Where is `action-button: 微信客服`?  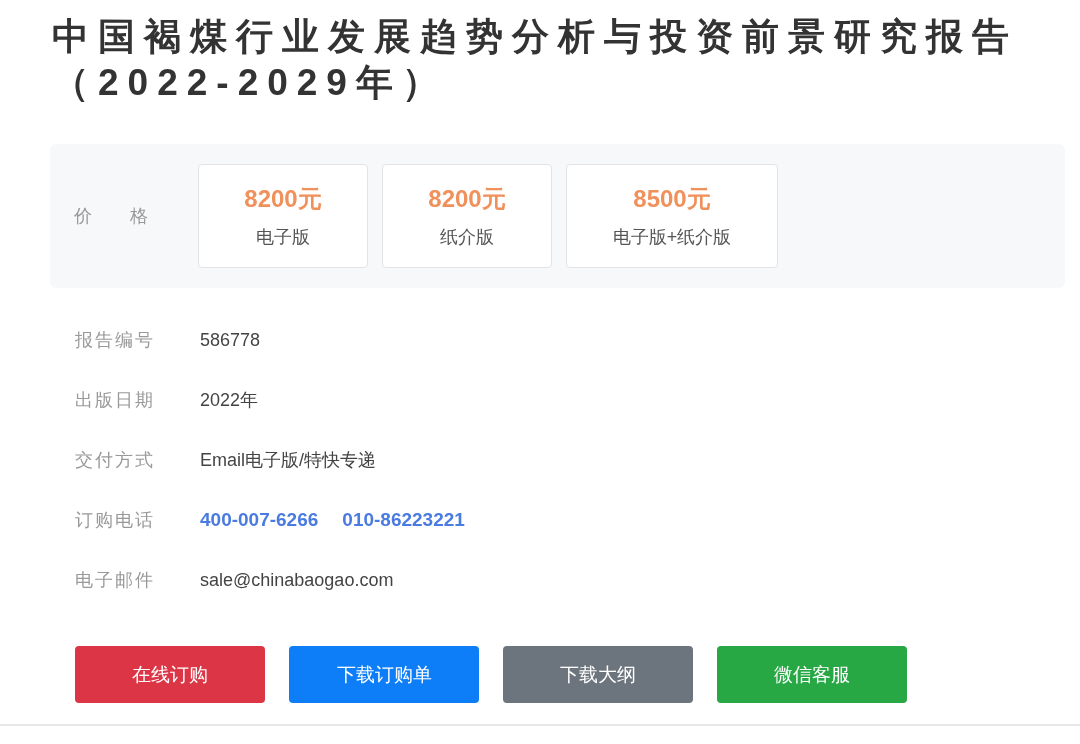 action-button: 微信客服 is located at coordinates (812, 674).